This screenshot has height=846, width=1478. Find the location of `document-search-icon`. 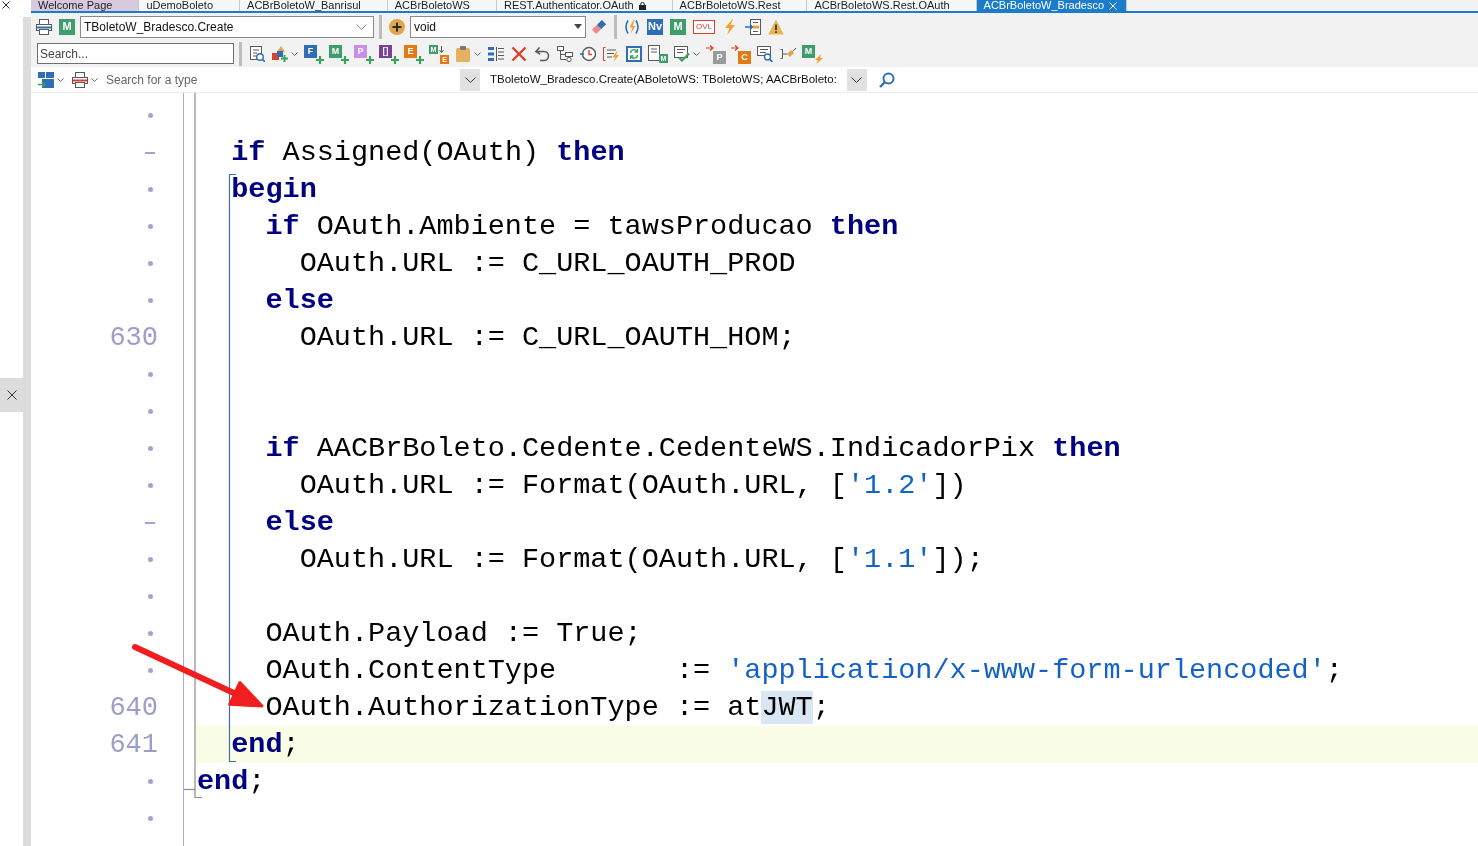

document-search-icon is located at coordinates (257, 53).